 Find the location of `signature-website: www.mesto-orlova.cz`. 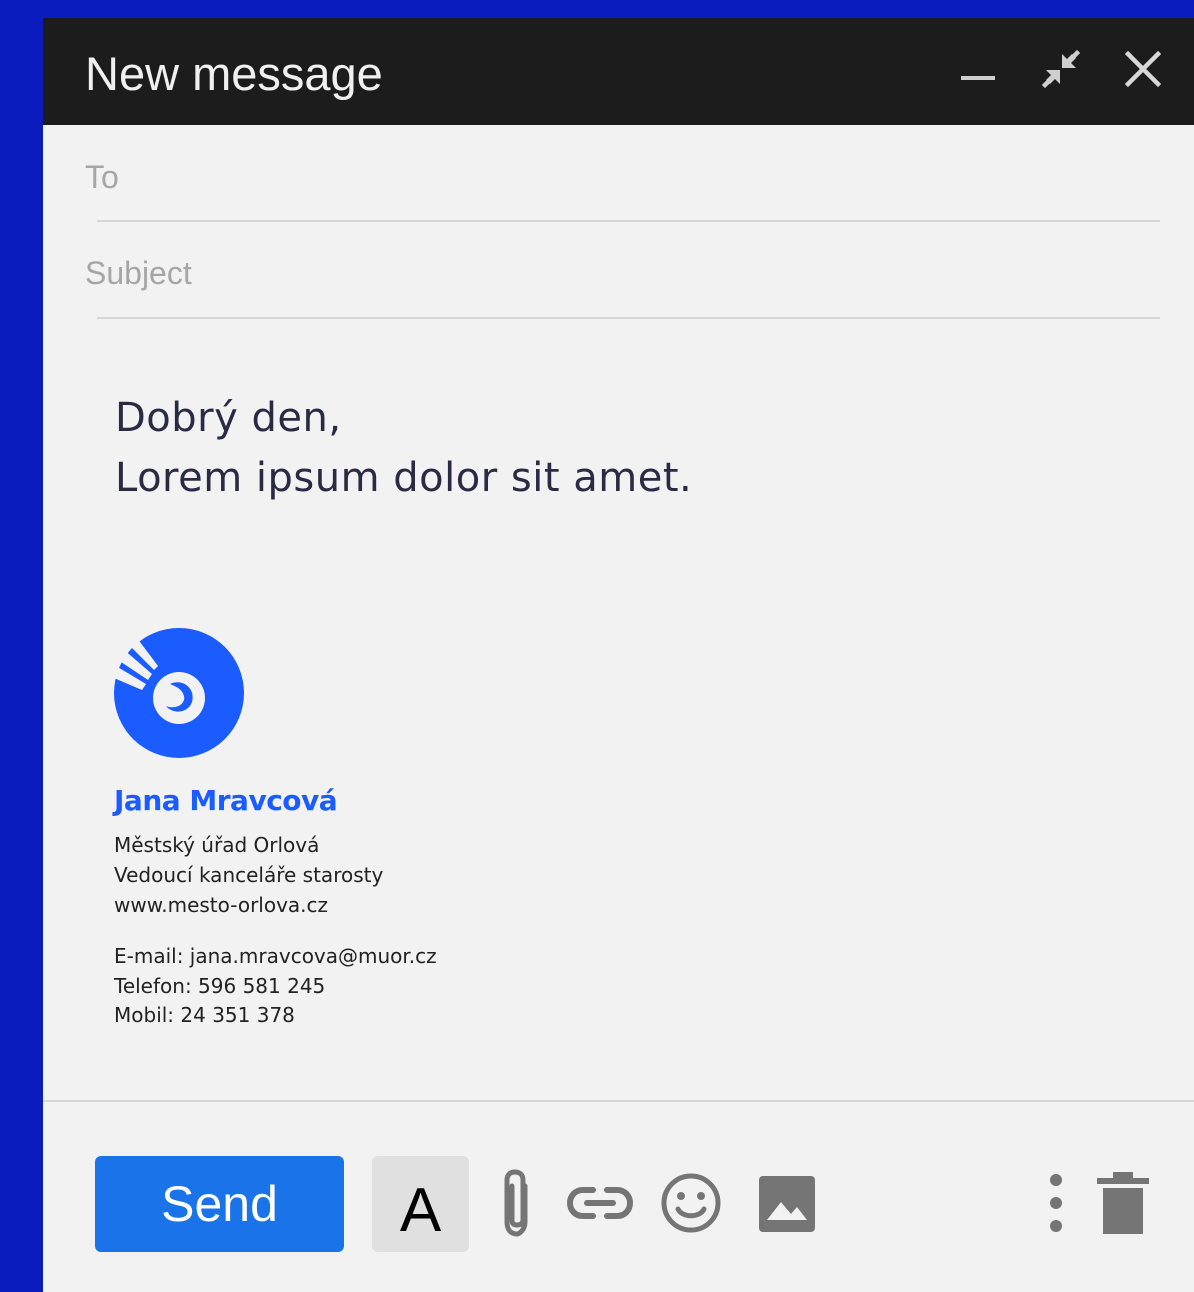

signature-website: www.mesto-orlova.cz is located at coordinates (248, 905).